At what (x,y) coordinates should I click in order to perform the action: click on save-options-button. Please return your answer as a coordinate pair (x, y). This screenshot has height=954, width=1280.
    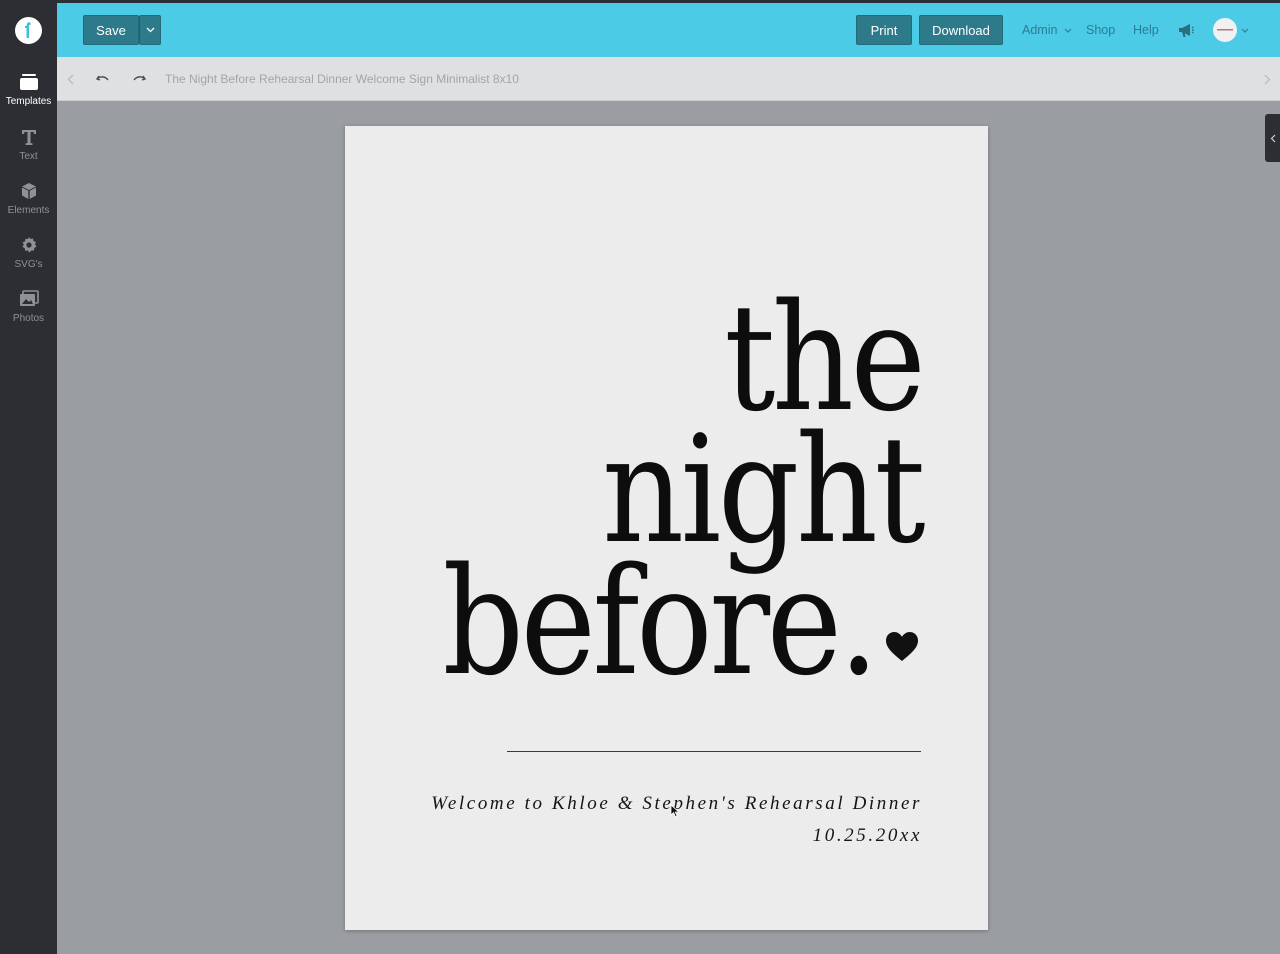
    Looking at the image, I should click on (150, 30).